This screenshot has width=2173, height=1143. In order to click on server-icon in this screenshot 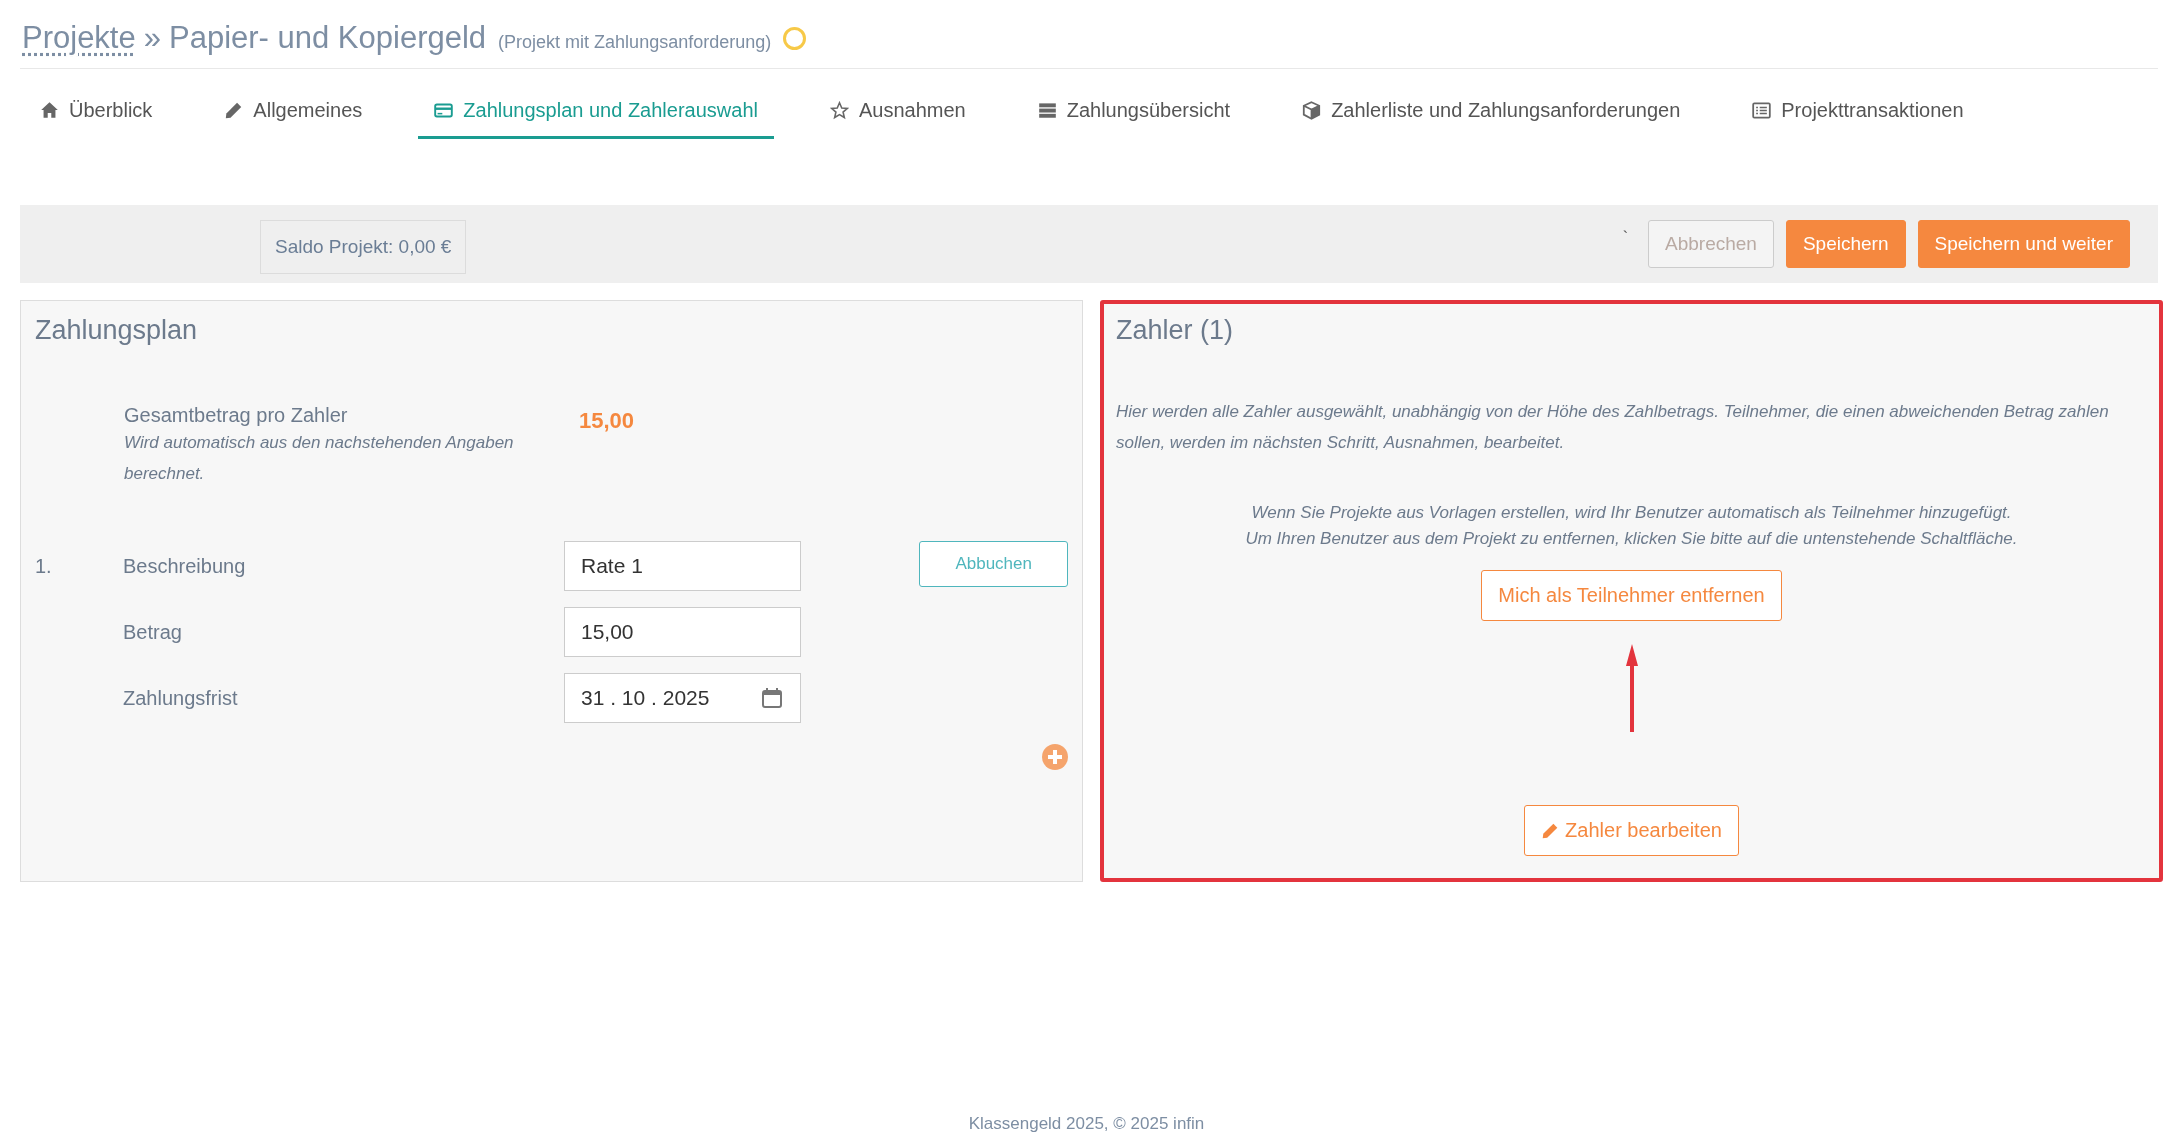, I will do `click(1047, 110)`.